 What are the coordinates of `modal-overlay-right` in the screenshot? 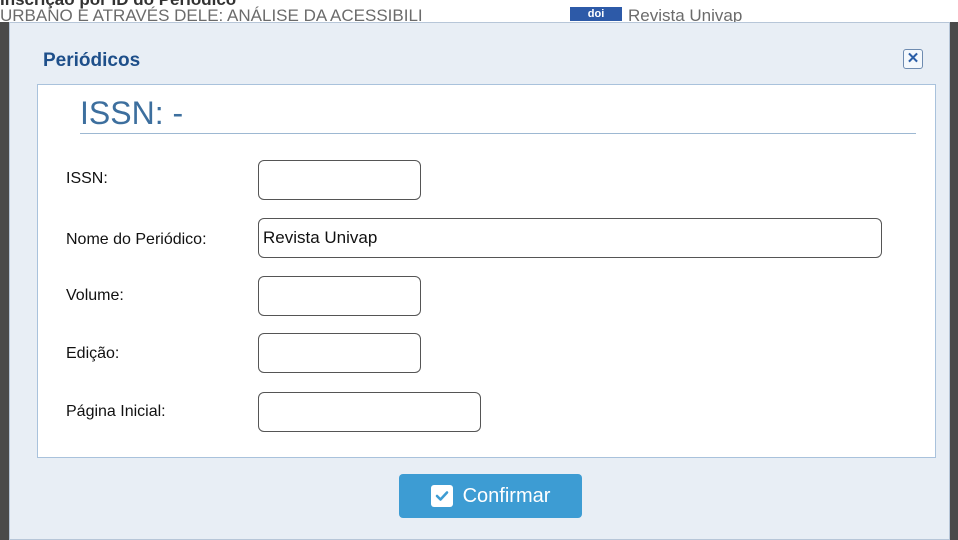 It's located at (954, 281).